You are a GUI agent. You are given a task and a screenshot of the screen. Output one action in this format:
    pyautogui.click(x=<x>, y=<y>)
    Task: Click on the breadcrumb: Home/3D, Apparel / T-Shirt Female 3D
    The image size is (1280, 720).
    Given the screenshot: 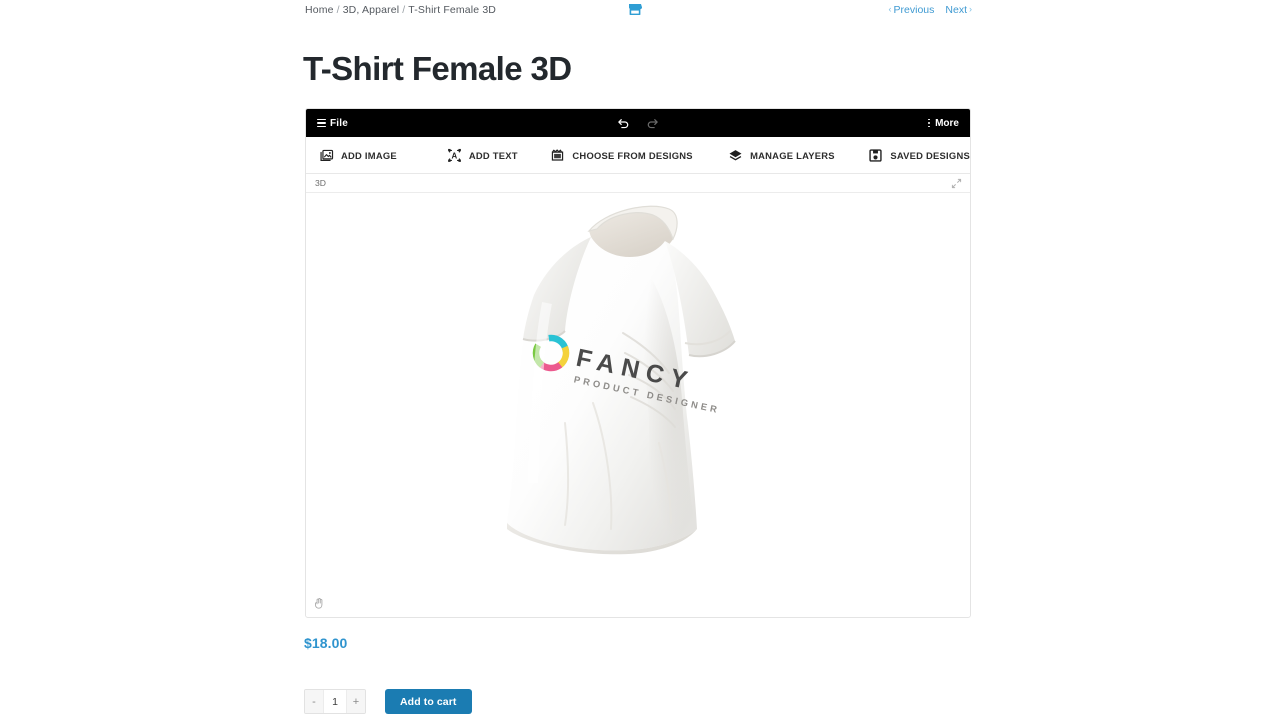 What is the action you would take?
    pyautogui.click(x=400, y=10)
    